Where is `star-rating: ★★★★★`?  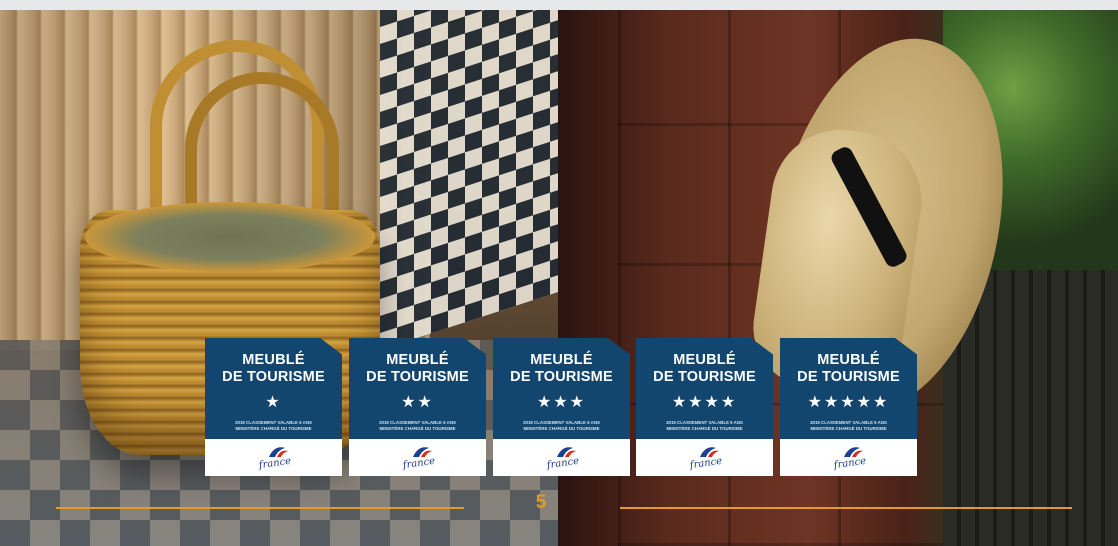 star-rating: ★★★★★ is located at coordinates (848, 402).